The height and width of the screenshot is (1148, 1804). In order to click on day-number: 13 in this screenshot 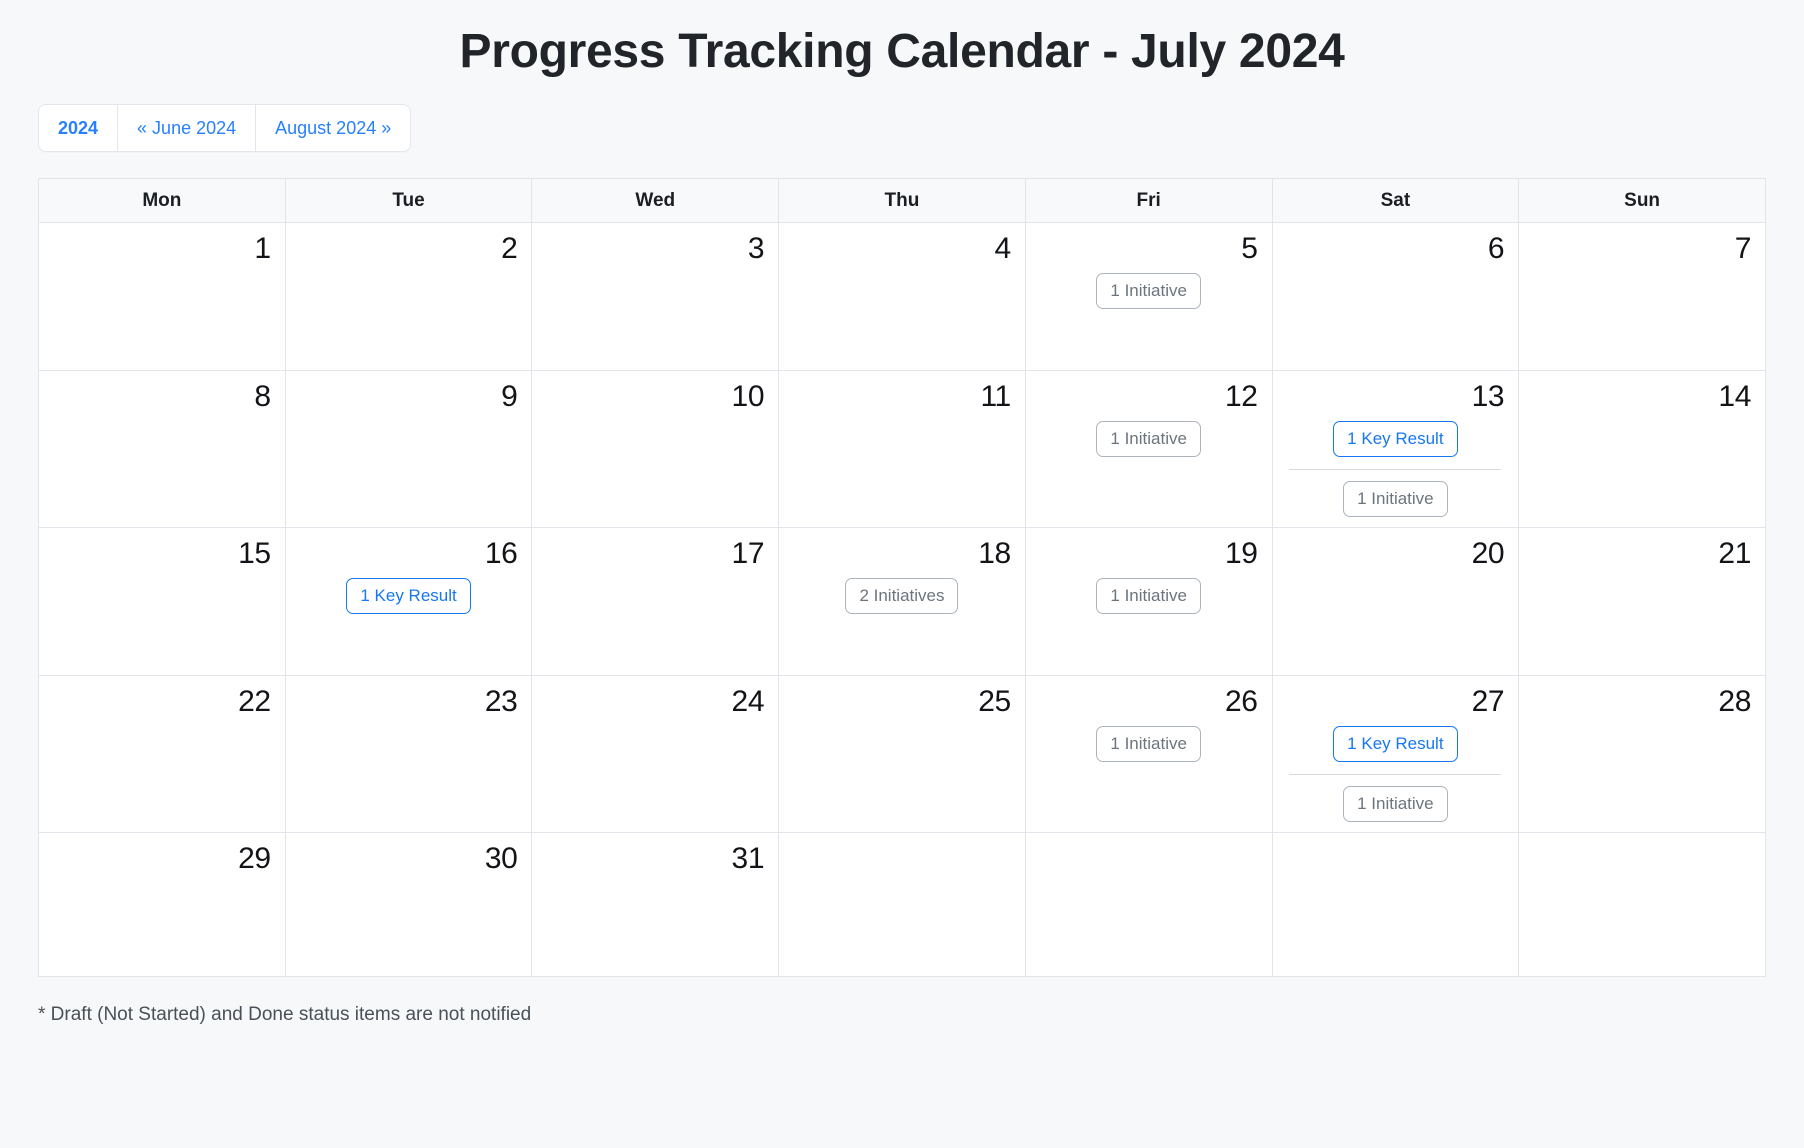, I will do `click(1488, 396)`.